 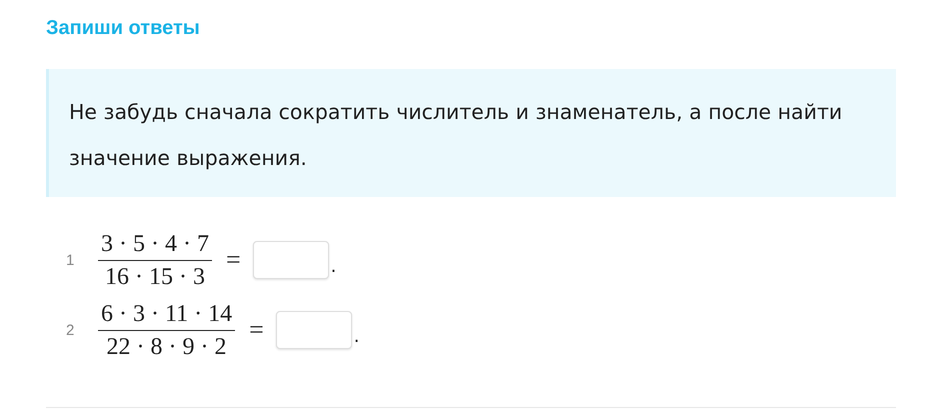 What do you see at coordinates (167, 346) in the screenshot?
I see `denominator: 22 · 8 · 9 · 2` at bounding box center [167, 346].